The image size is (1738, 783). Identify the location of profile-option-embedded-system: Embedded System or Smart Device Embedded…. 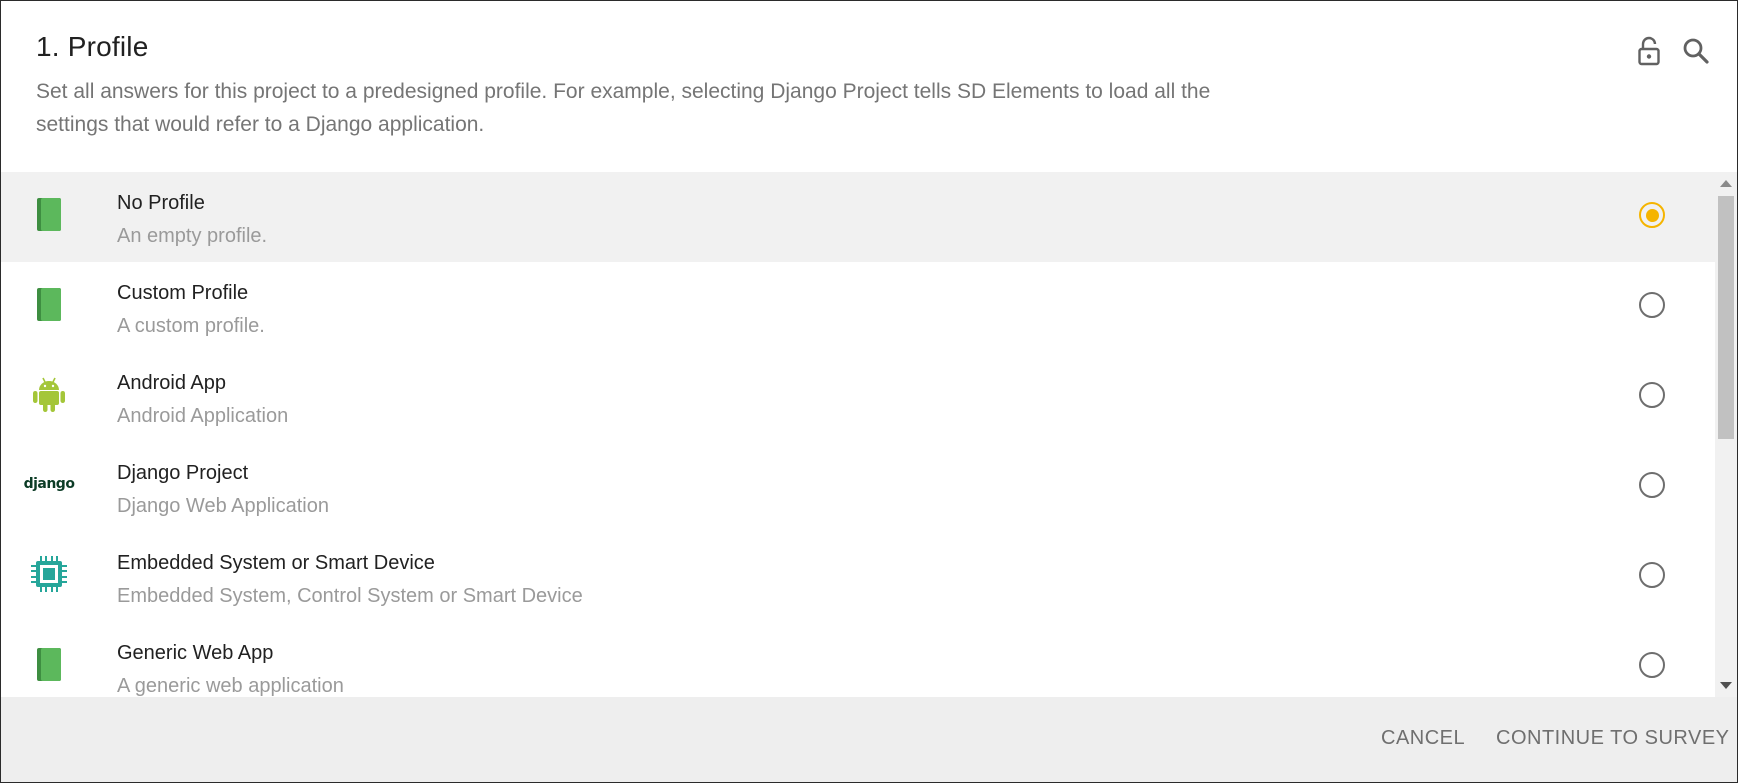
(858, 577).